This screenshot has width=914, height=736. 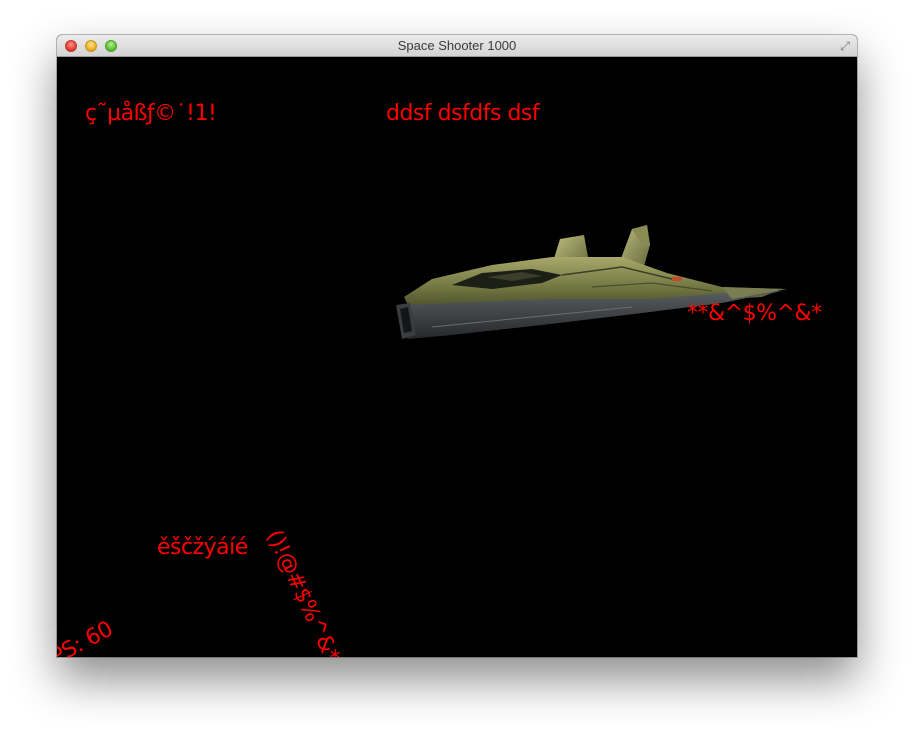 I want to click on fps-counter: FPS: 60, so click(x=87, y=636).